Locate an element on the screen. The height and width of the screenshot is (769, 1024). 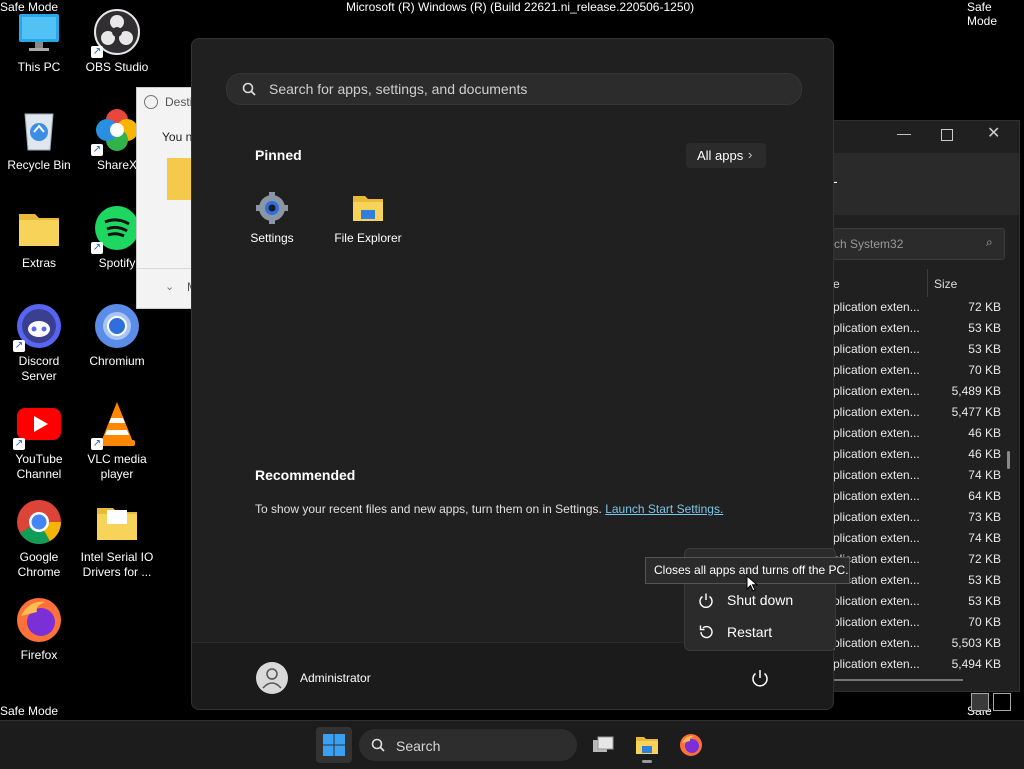
restart-menu-item: Restart is located at coordinates (760, 632).